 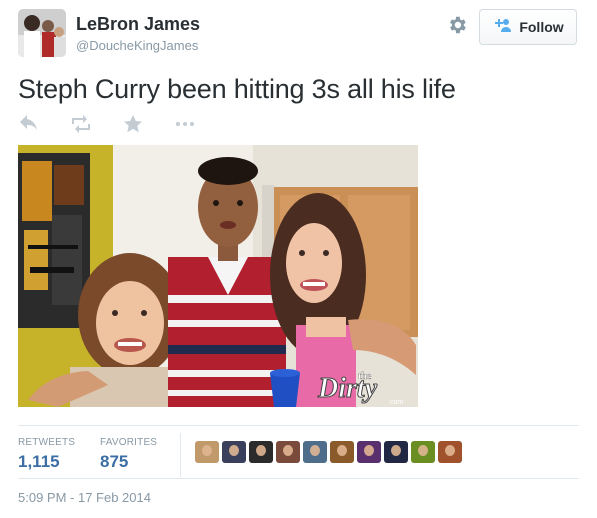 I want to click on divider-top, so click(x=298, y=425).